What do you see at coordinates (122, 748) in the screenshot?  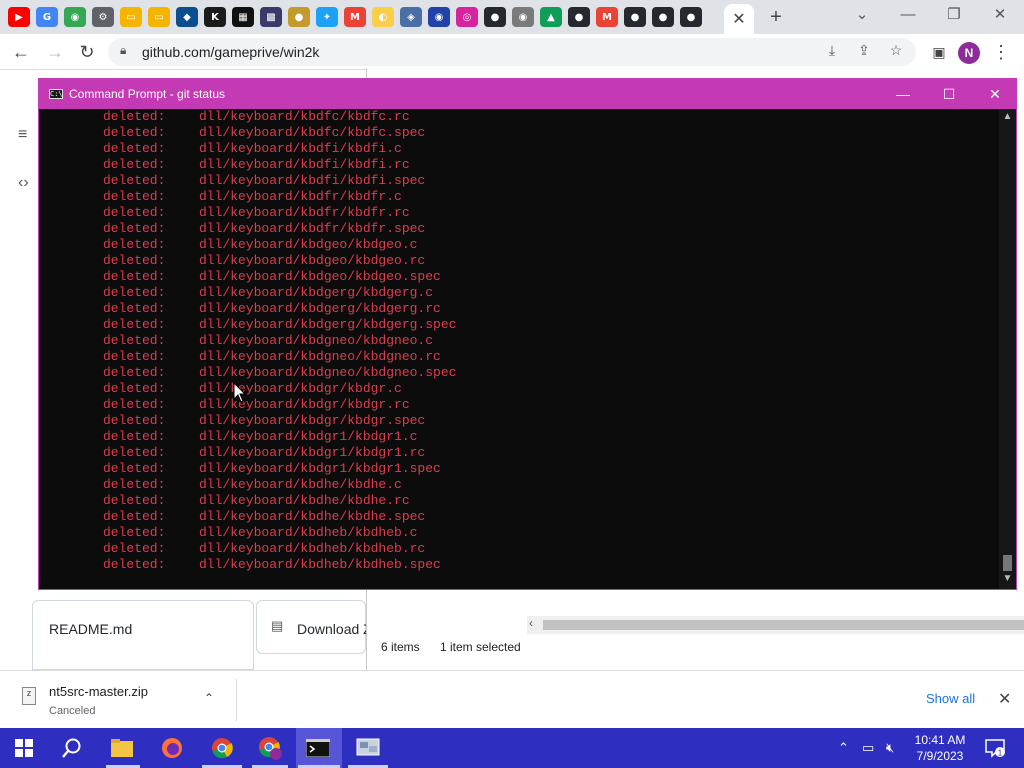 I see `file-explorer-icon` at bounding box center [122, 748].